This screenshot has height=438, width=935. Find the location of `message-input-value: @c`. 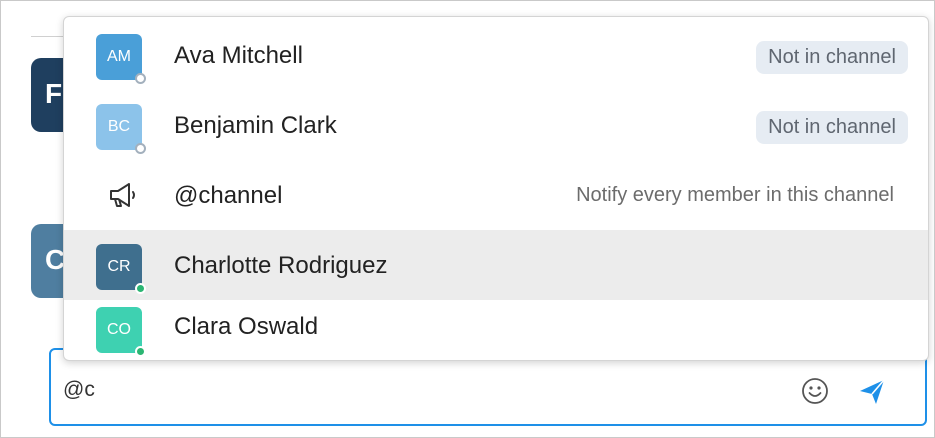

message-input-value: @c is located at coordinates (79, 390).